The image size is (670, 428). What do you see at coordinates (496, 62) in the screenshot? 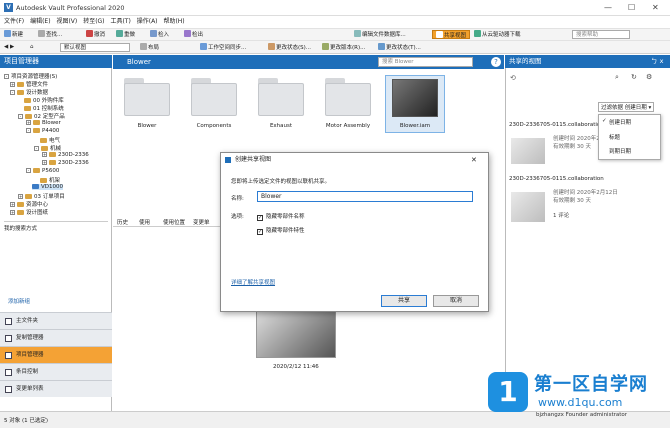
I see `help-icon: ?` at bounding box center [496, 62].